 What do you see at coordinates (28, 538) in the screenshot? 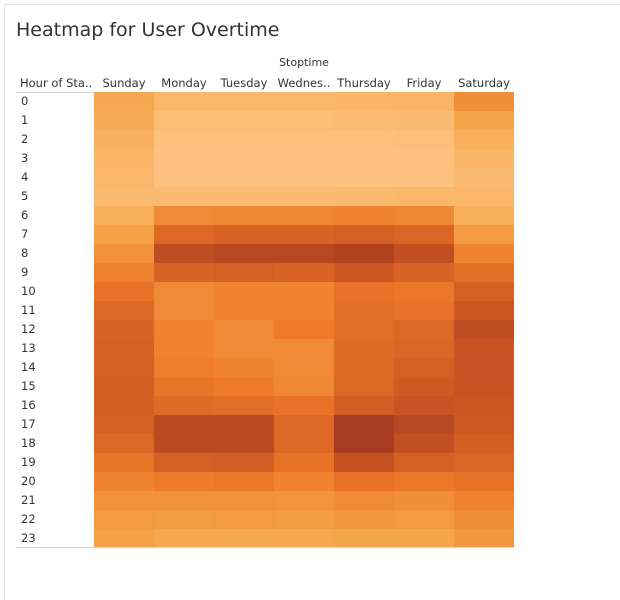
I see `row-label: 23` at bounding box center [28, 538].